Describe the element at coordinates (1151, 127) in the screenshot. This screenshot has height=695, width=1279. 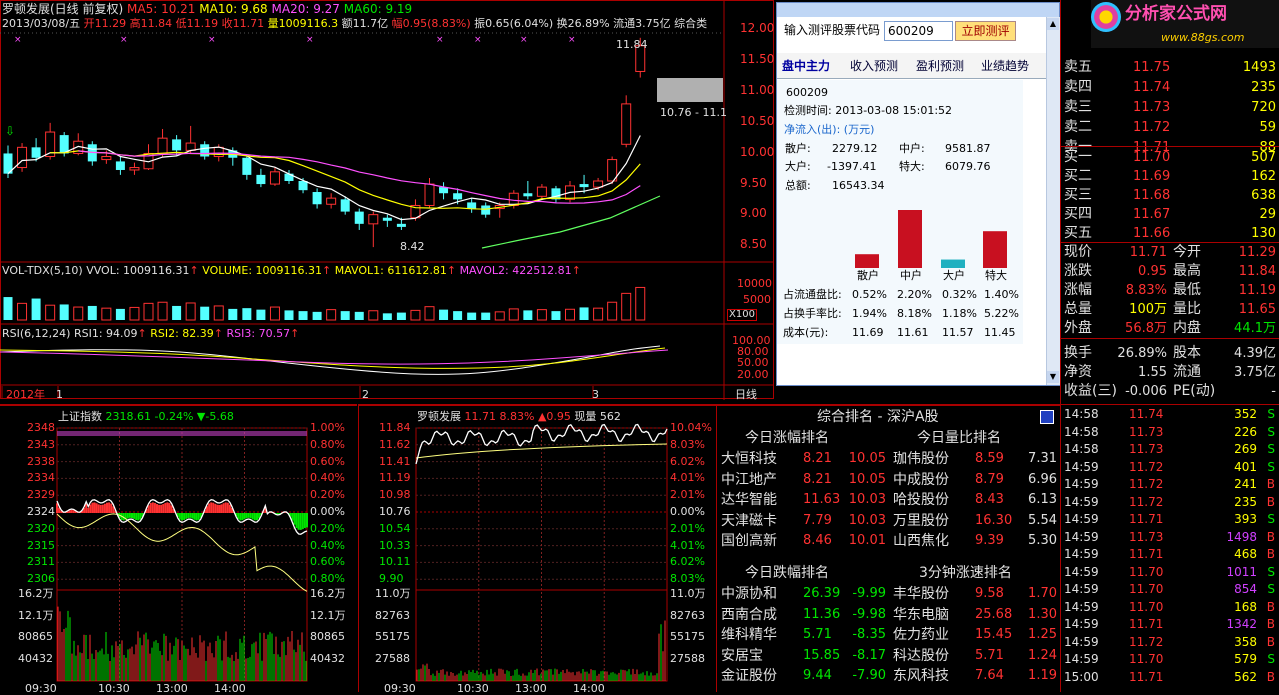
I see `ask-price: 11.72` at that location.